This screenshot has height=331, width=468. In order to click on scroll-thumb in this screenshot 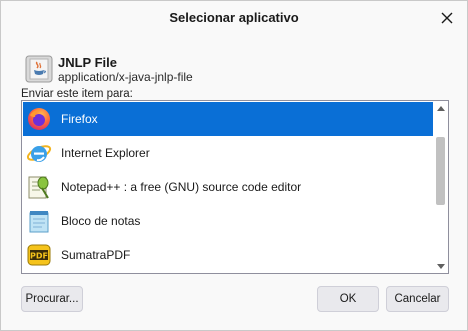, I will do `click(440, 171)`.